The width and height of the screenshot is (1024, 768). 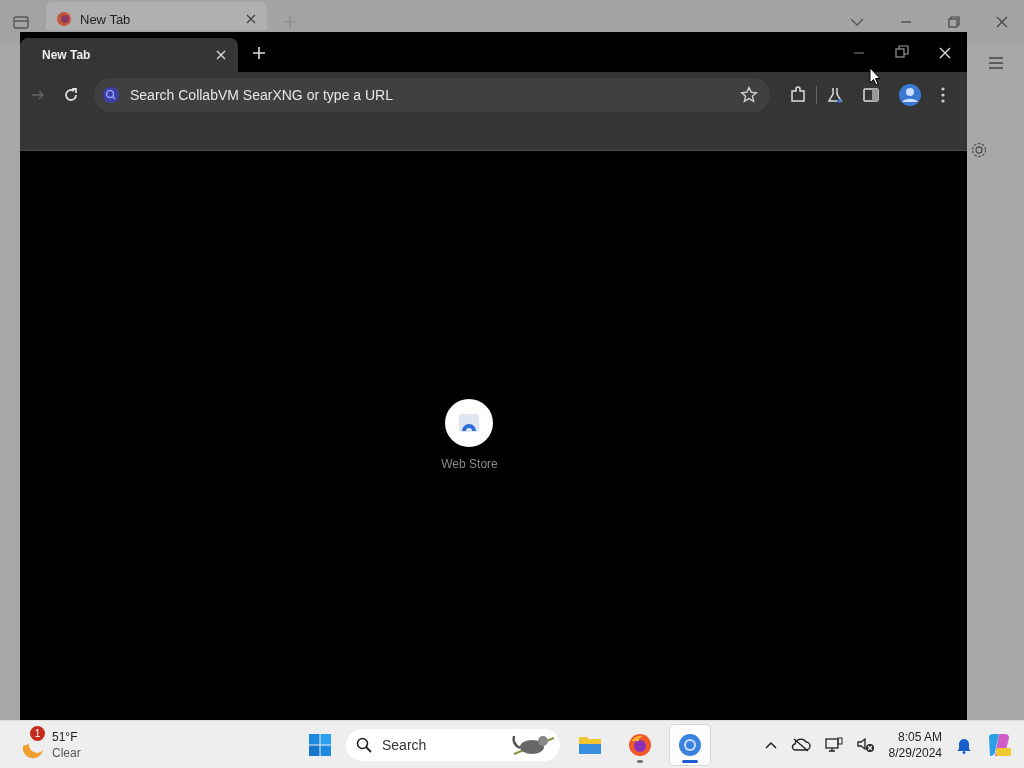 I want to click on speaker-muted-icon, so click(x=865, y=744).